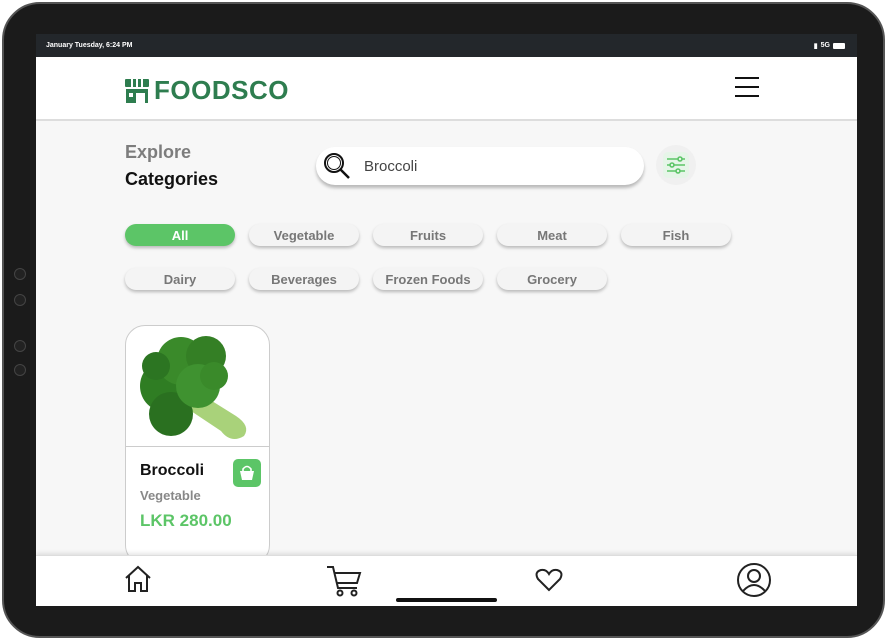  What do you see at coordinates (446, 45) in the screenshot?
I see `status-bar: January Tuesday, 6:24 PM ▮ 5G` at bounding box center [446, 45].